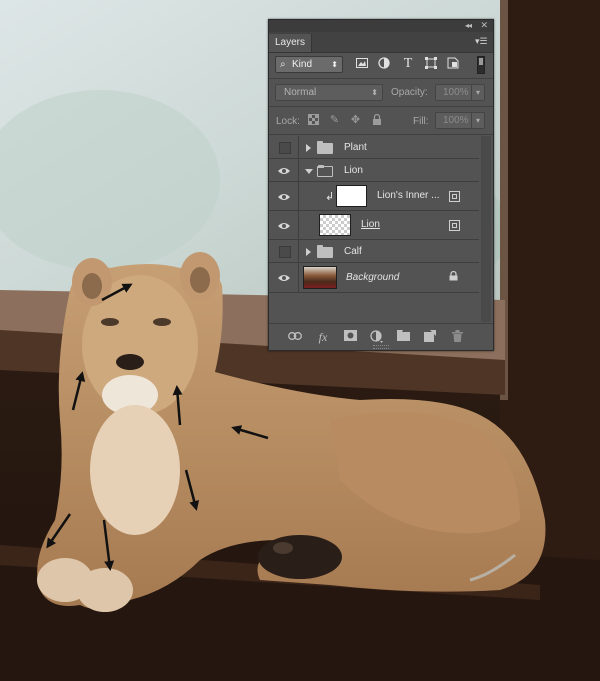 The width and height of the screenshot is (600, 681). What do you see at coordinates (250, 432) in the screenshot?
I see `arrow-shoulder` at bounding box center [250, 432].